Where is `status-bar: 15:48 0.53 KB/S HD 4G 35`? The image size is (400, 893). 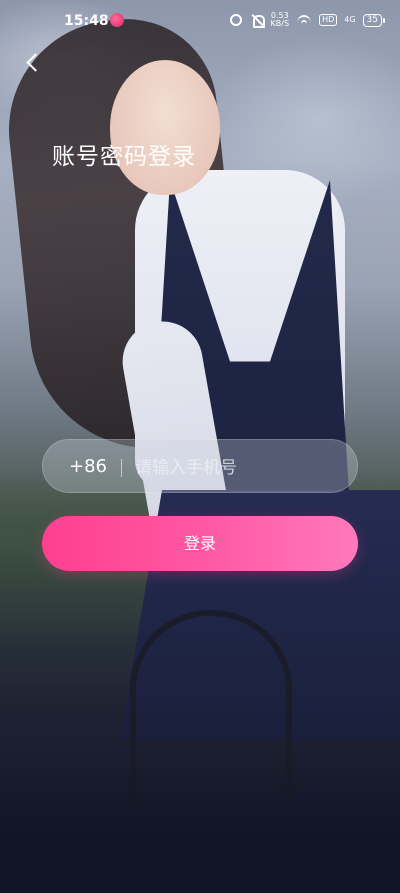 status-bar: 15:48 0.53 KB/S HD 4G 35 is located at coordinates (200, 21).